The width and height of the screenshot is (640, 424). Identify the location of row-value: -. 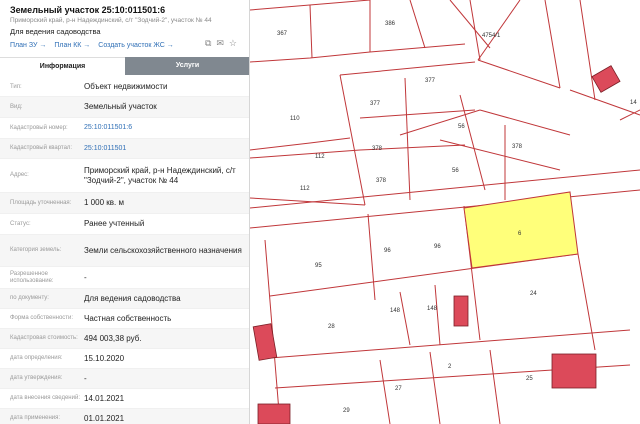
(85, 378).